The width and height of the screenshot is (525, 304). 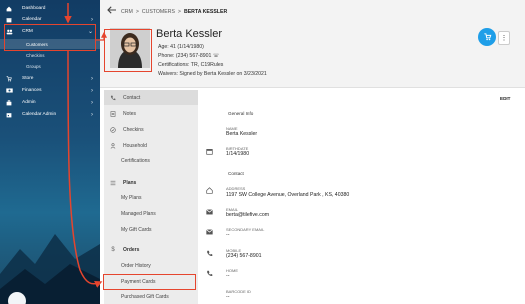 What do you see at coordinates (236, 173) in the screenshot?
I see `contact-title: Contact` at bounding box center [236, 173].